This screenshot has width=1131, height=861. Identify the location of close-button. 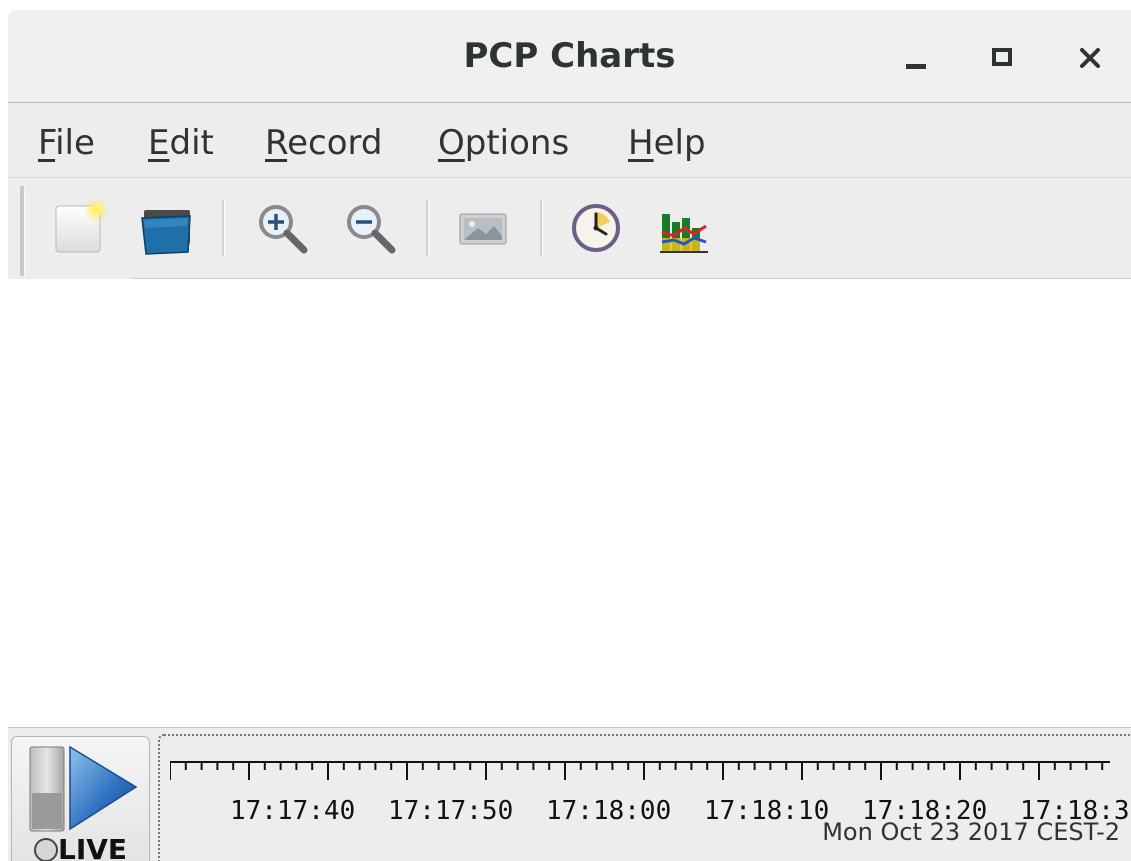
(1090, 55).